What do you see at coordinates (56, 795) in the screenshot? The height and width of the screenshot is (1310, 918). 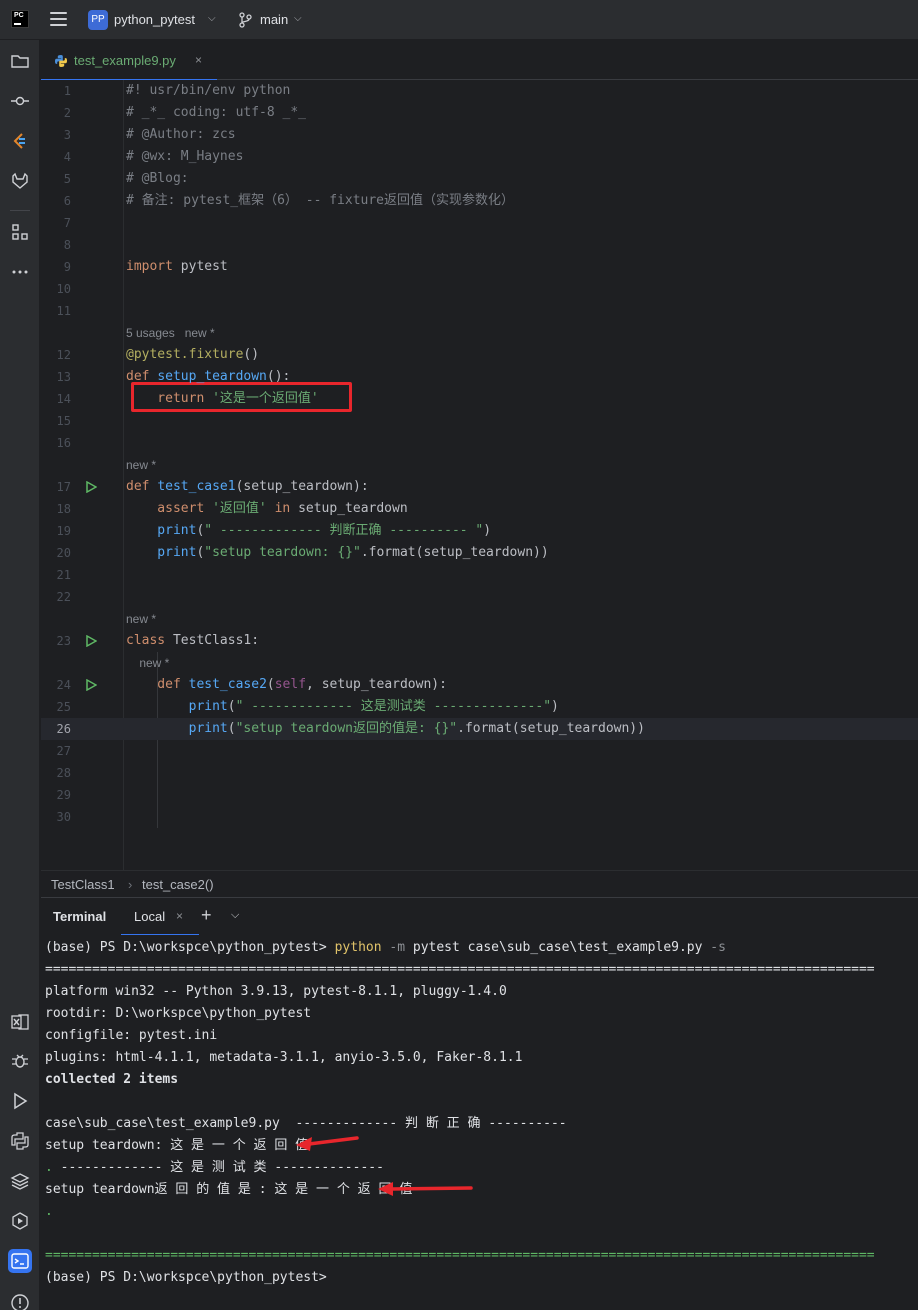 I see `line-number: 29` at bounding box center [56, 795].